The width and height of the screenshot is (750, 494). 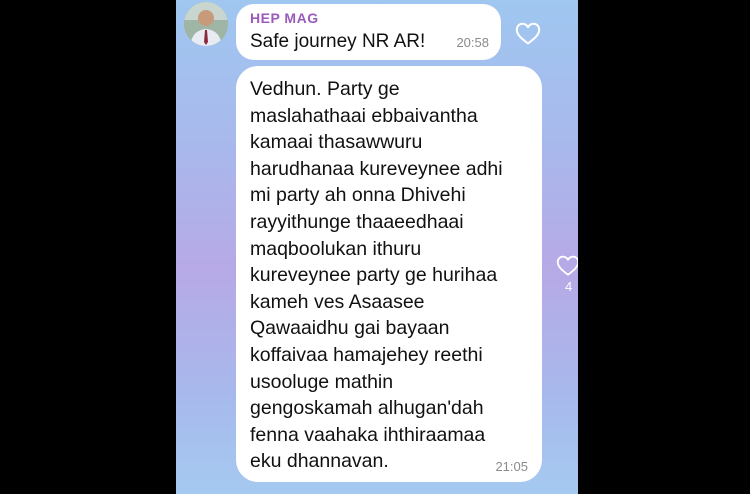 What do you see at coordinates (511, 466) in the screenshot?
I see `message-time: 21:05` at bounding box center [511, 466].